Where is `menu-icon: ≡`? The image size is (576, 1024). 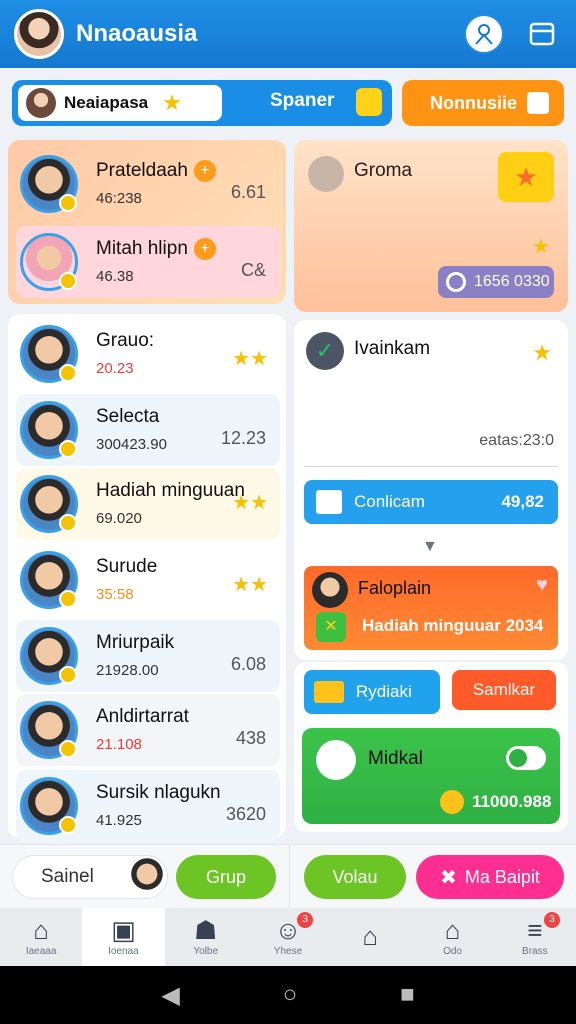
menu-icon: ≡ is located at coordinates (535, 930).